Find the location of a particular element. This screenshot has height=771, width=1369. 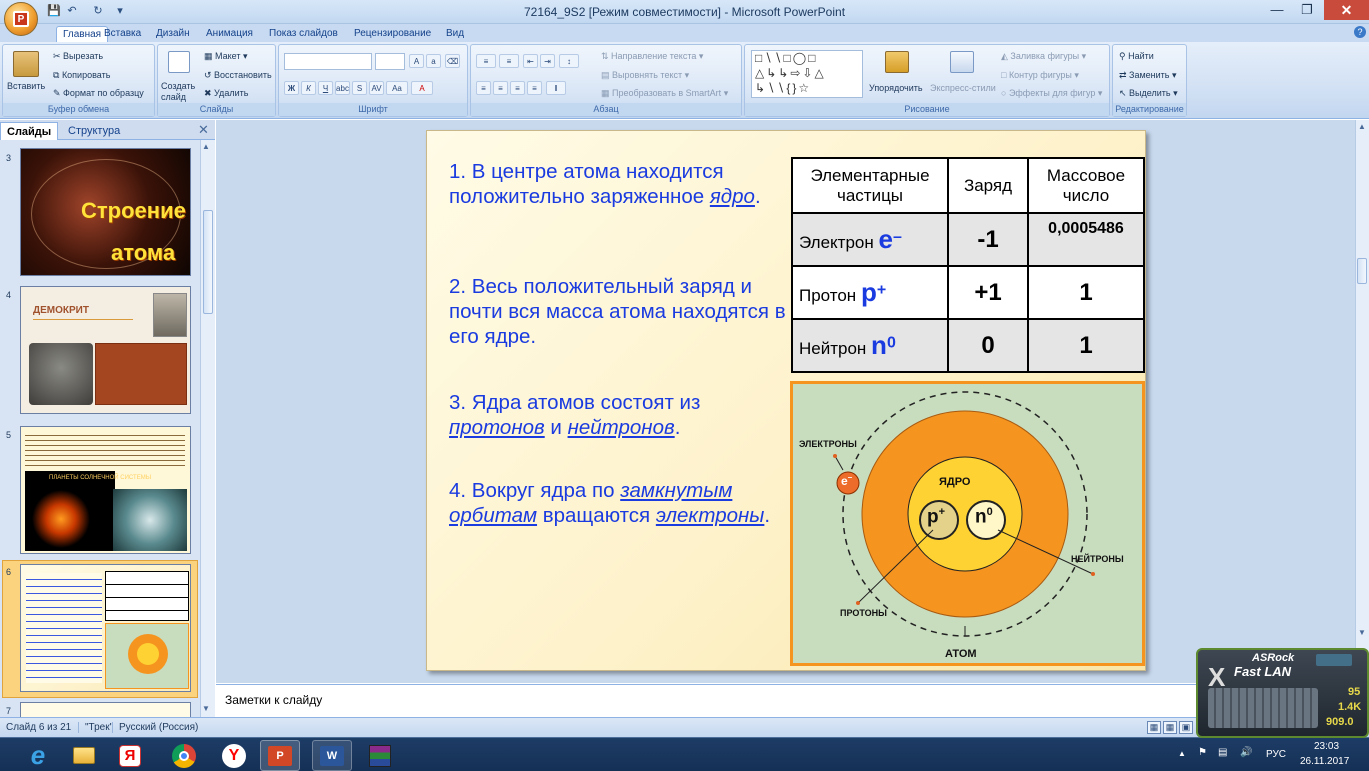

indent-inc-icon: ⇥ is located at coordinates (547, 61).